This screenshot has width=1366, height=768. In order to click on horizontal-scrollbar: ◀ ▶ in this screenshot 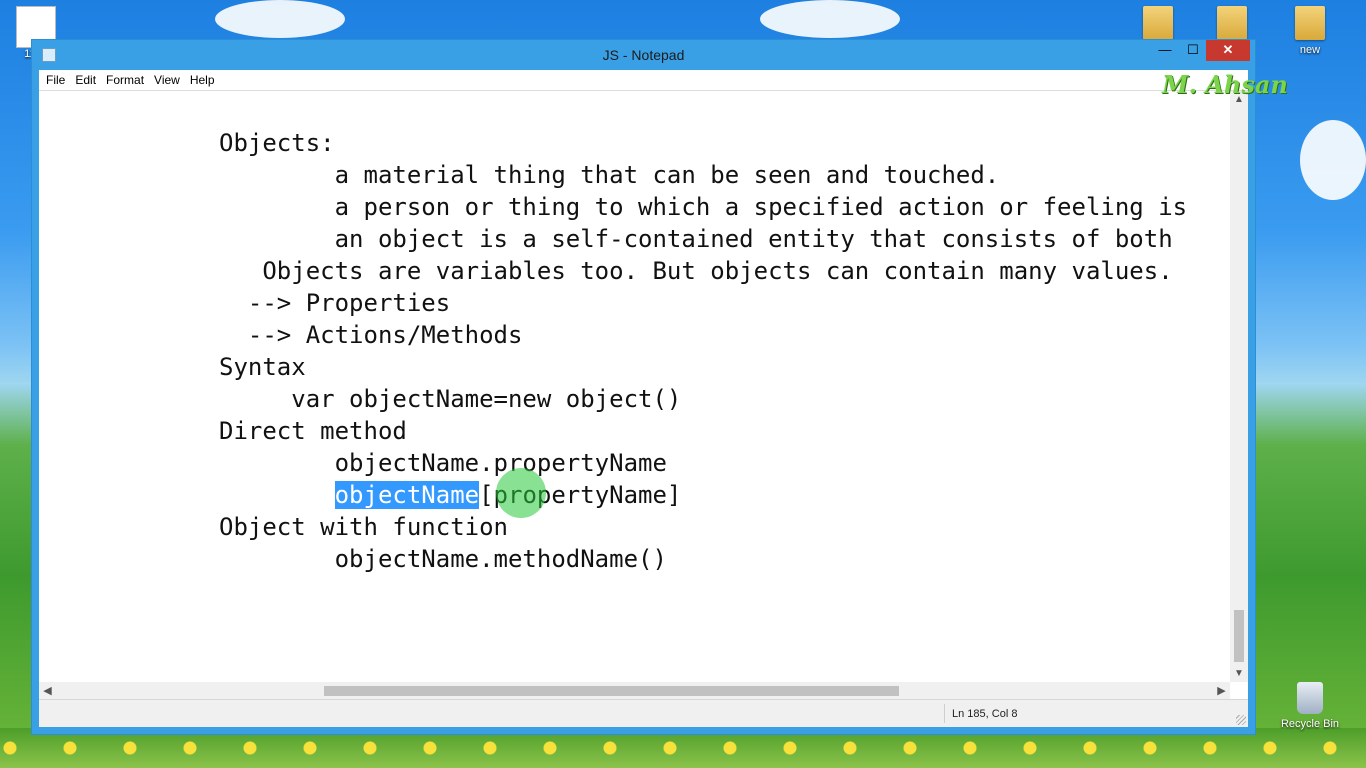, I will do `click(634, 691)`.